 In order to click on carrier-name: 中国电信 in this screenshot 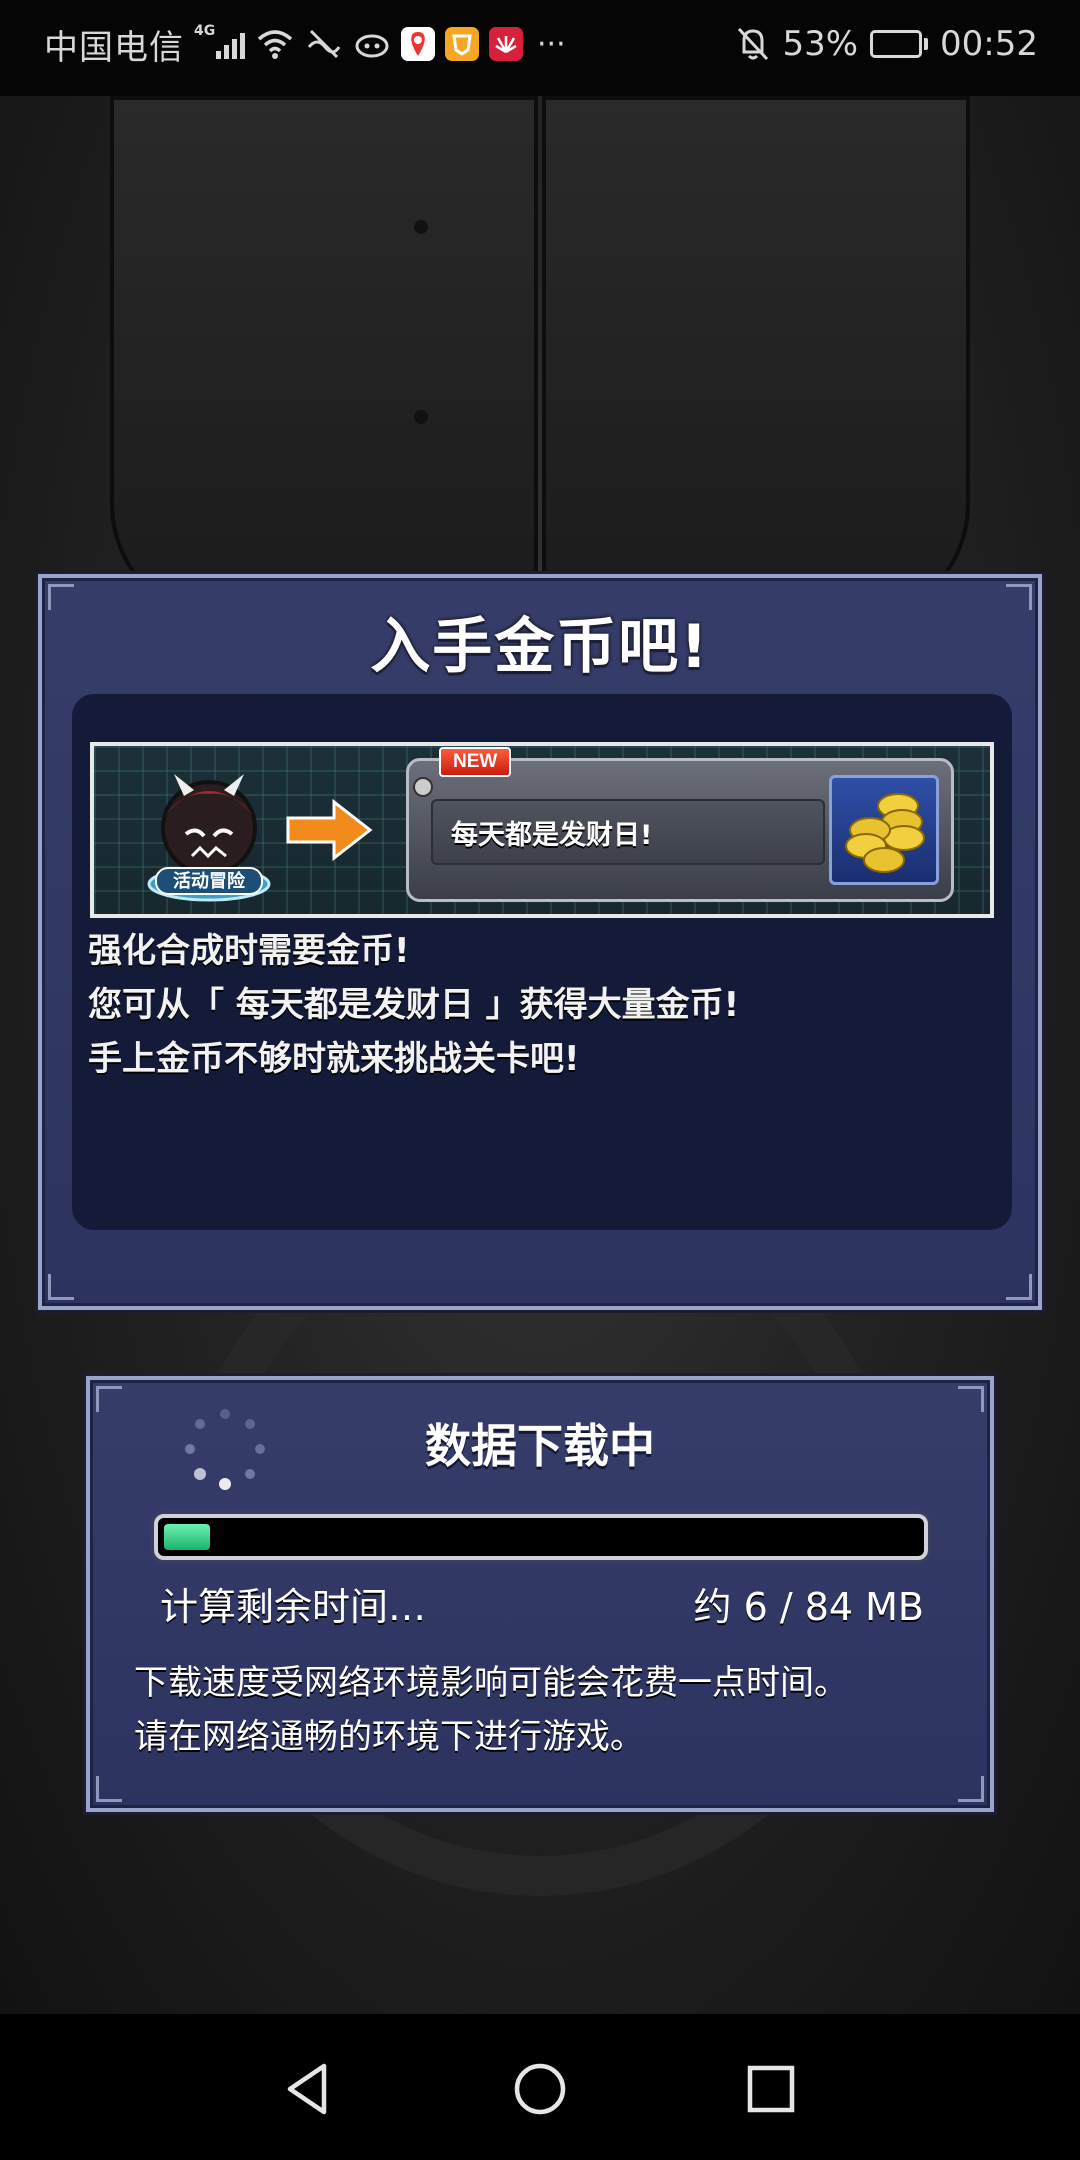, I will do `click(114, 47)`.